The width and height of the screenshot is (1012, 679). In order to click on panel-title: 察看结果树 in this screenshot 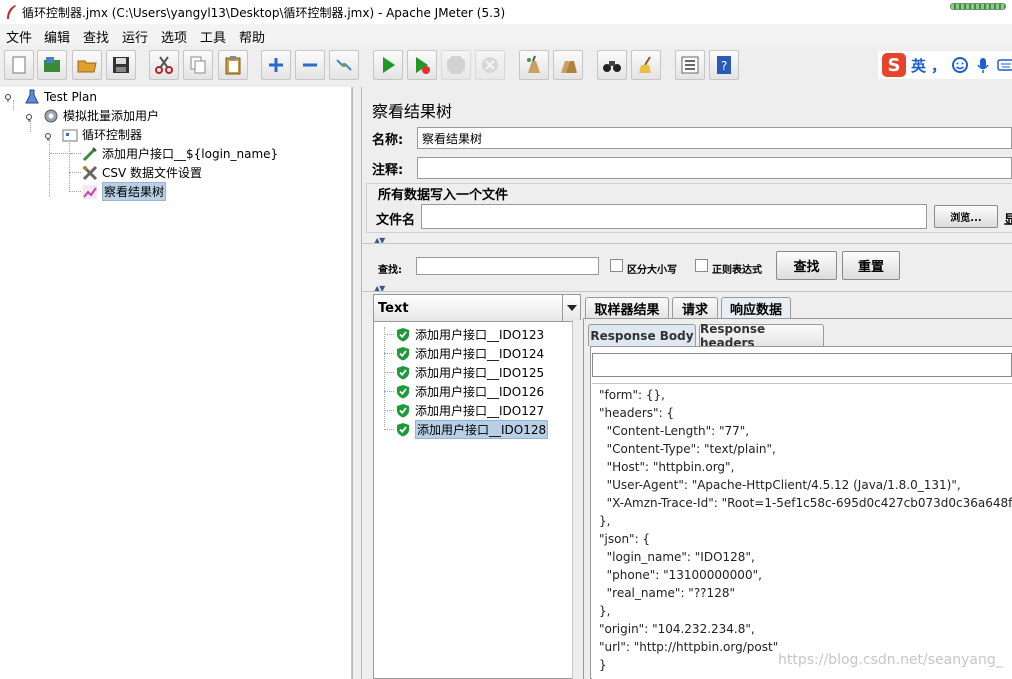, I will do `click(412, 111)`.